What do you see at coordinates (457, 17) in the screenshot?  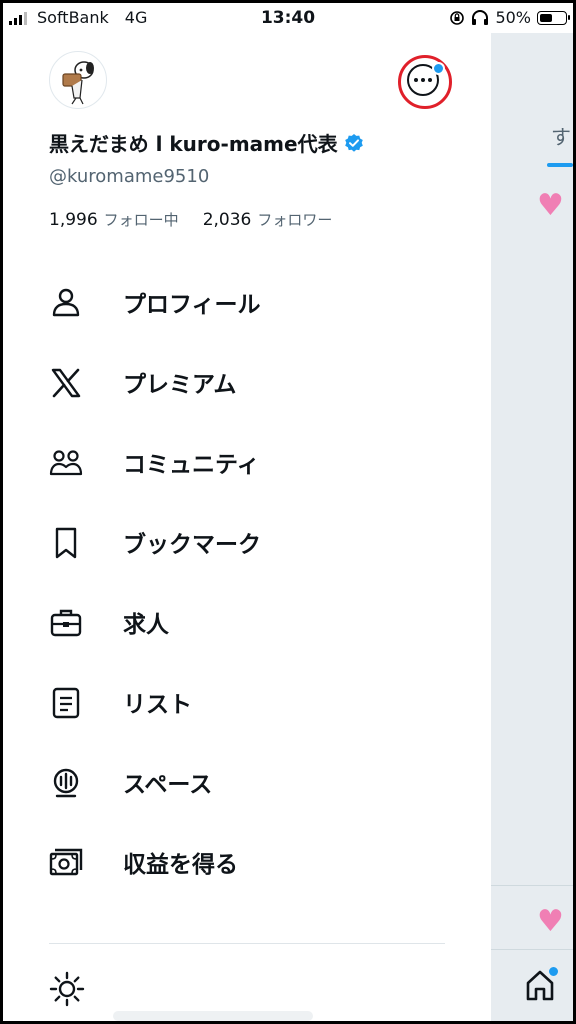 I see `rotation-lock-icon` at bounding box center [457, 17].